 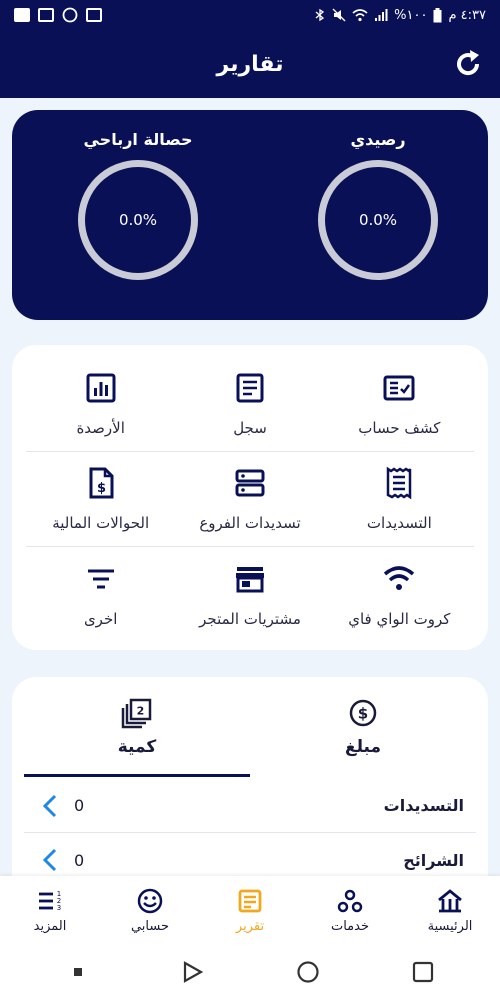 I want to click on wifi-icon, so click(x=399, y=577).